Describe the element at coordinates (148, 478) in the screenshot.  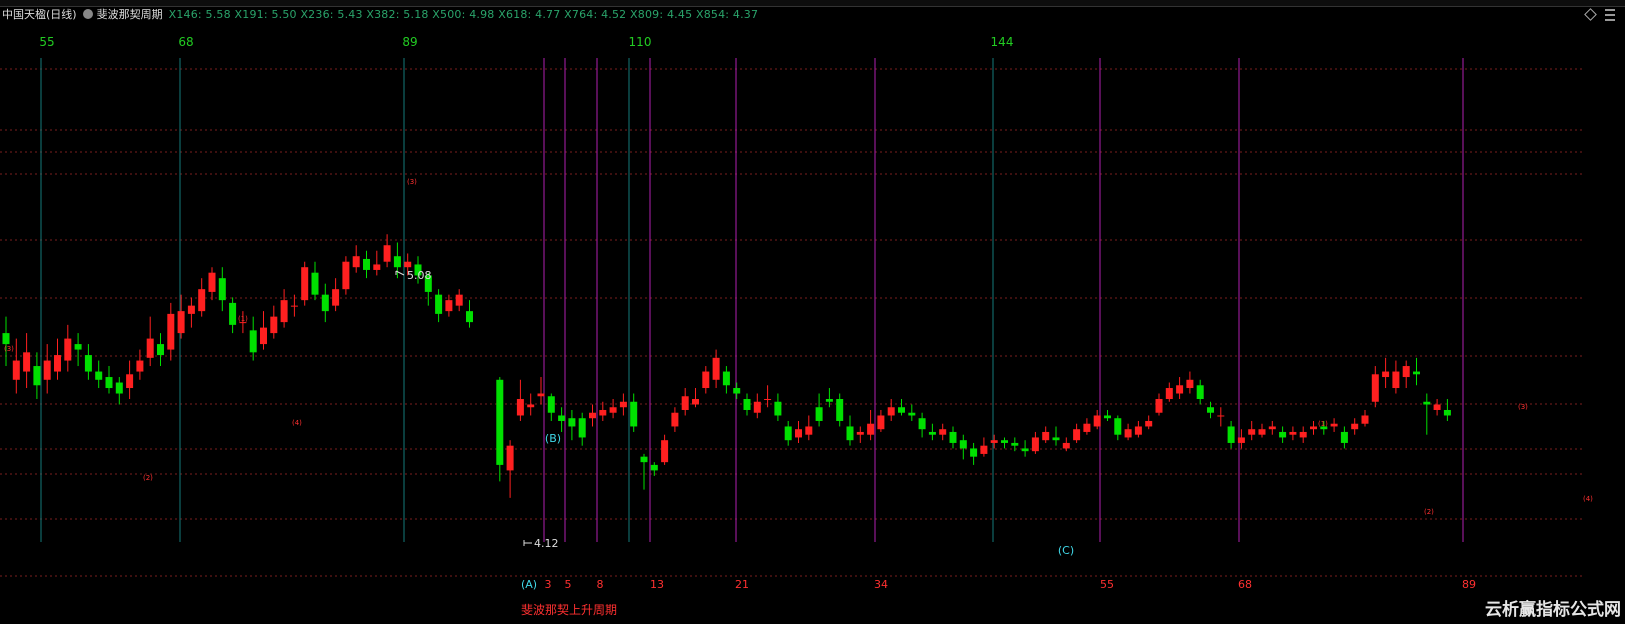
I see `wave-mark: (2)` at that location.